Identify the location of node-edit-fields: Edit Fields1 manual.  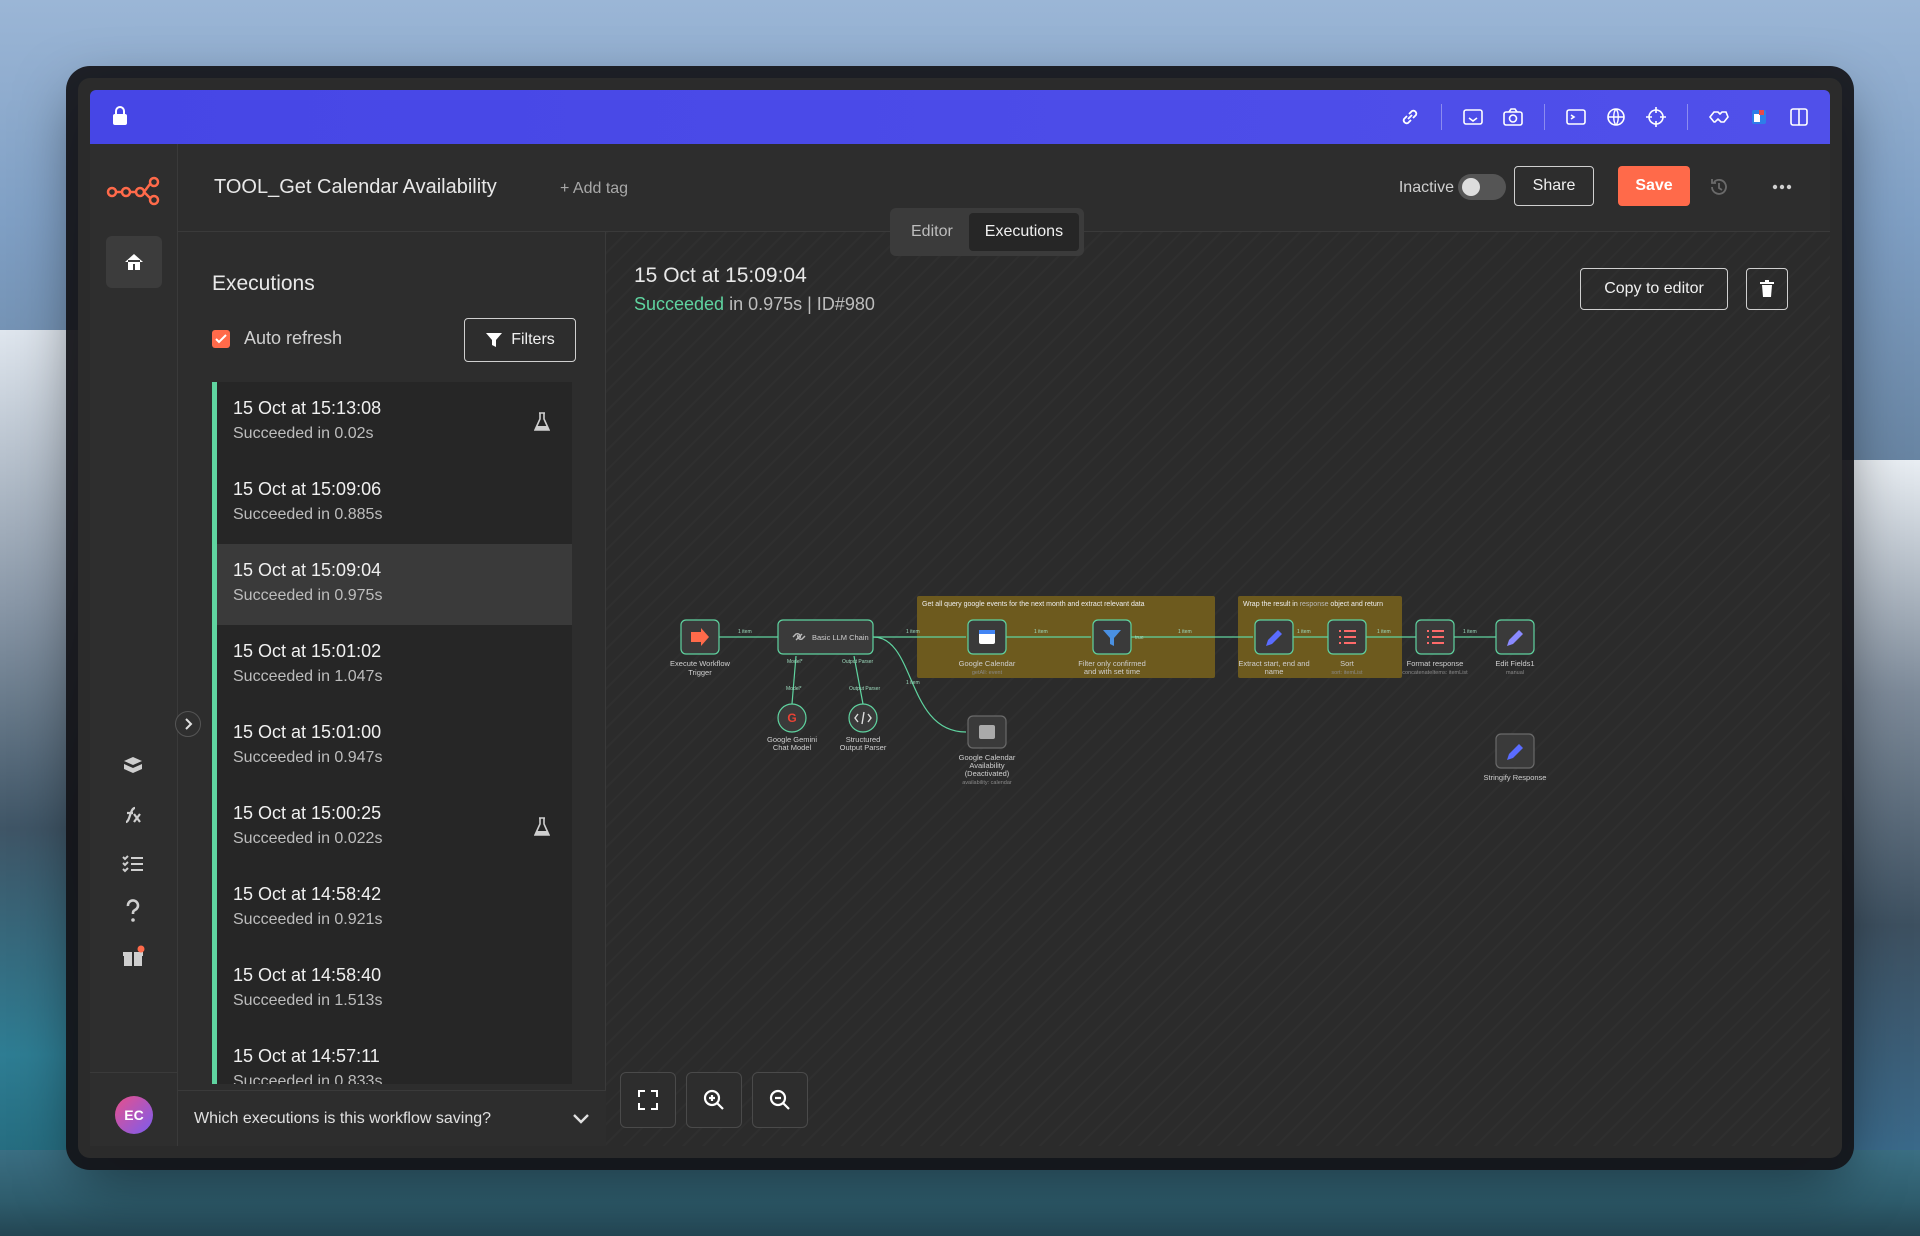
(1515, 647).